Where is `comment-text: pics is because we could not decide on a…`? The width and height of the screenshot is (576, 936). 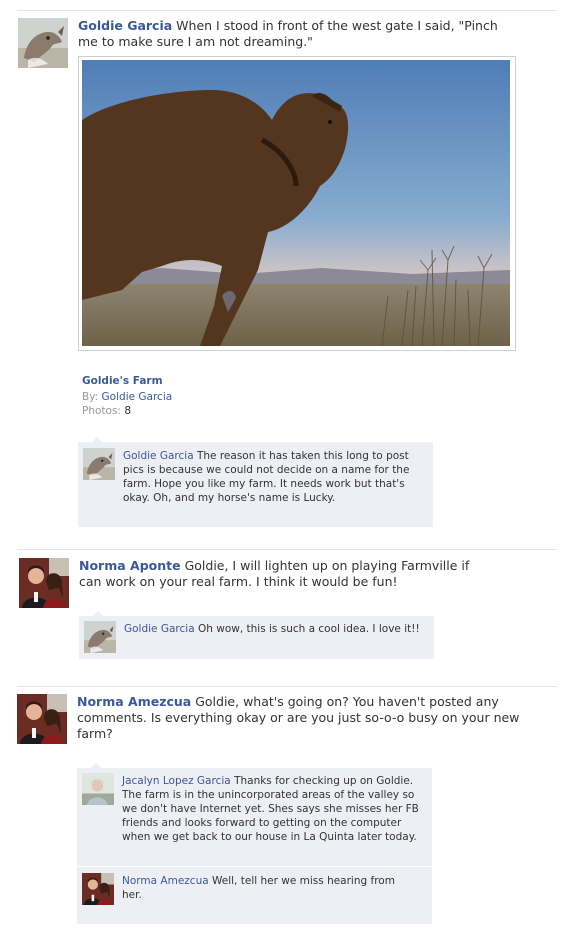
comment-text: pics is because we could not decide on a… is located at coordinates (266, 470).